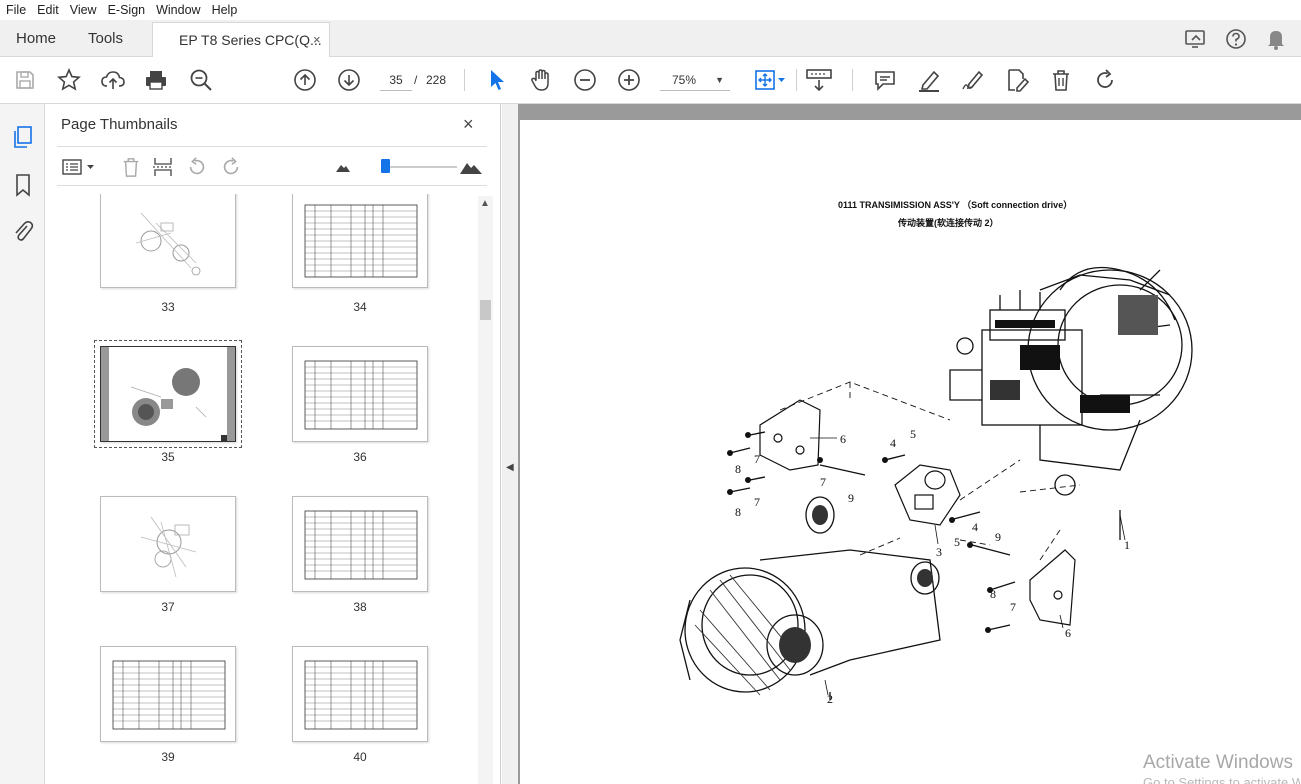 The width and height of the screenshot is (1301, 784). What do you see at coordinates (225, 10) in the screenshot?
I see `menu-help: Help` at bounding box center [225, 10].